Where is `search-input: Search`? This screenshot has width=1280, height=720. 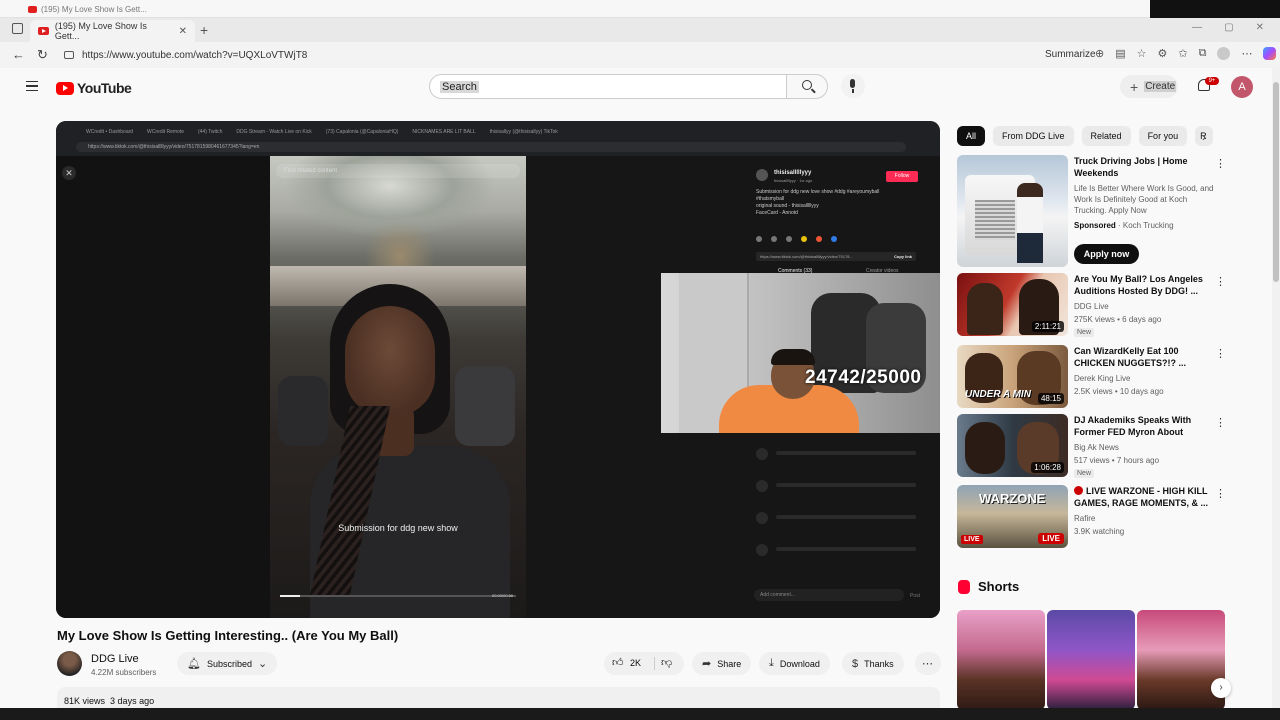
search-input: Search is located at coordinates (608, 86).